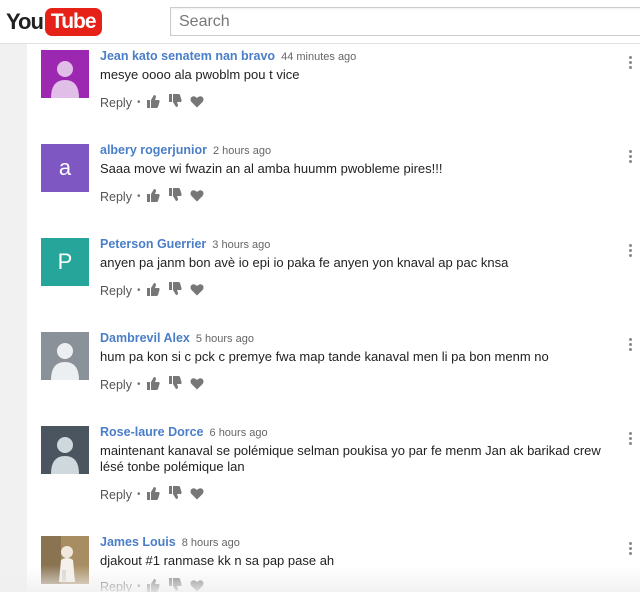 The width and height of the screenshot is (640, 592). What do you see at coordinates (225, 339) in the screenshot?
I see `comment-time: 5 hours ago` at bounding box center [225, 339].